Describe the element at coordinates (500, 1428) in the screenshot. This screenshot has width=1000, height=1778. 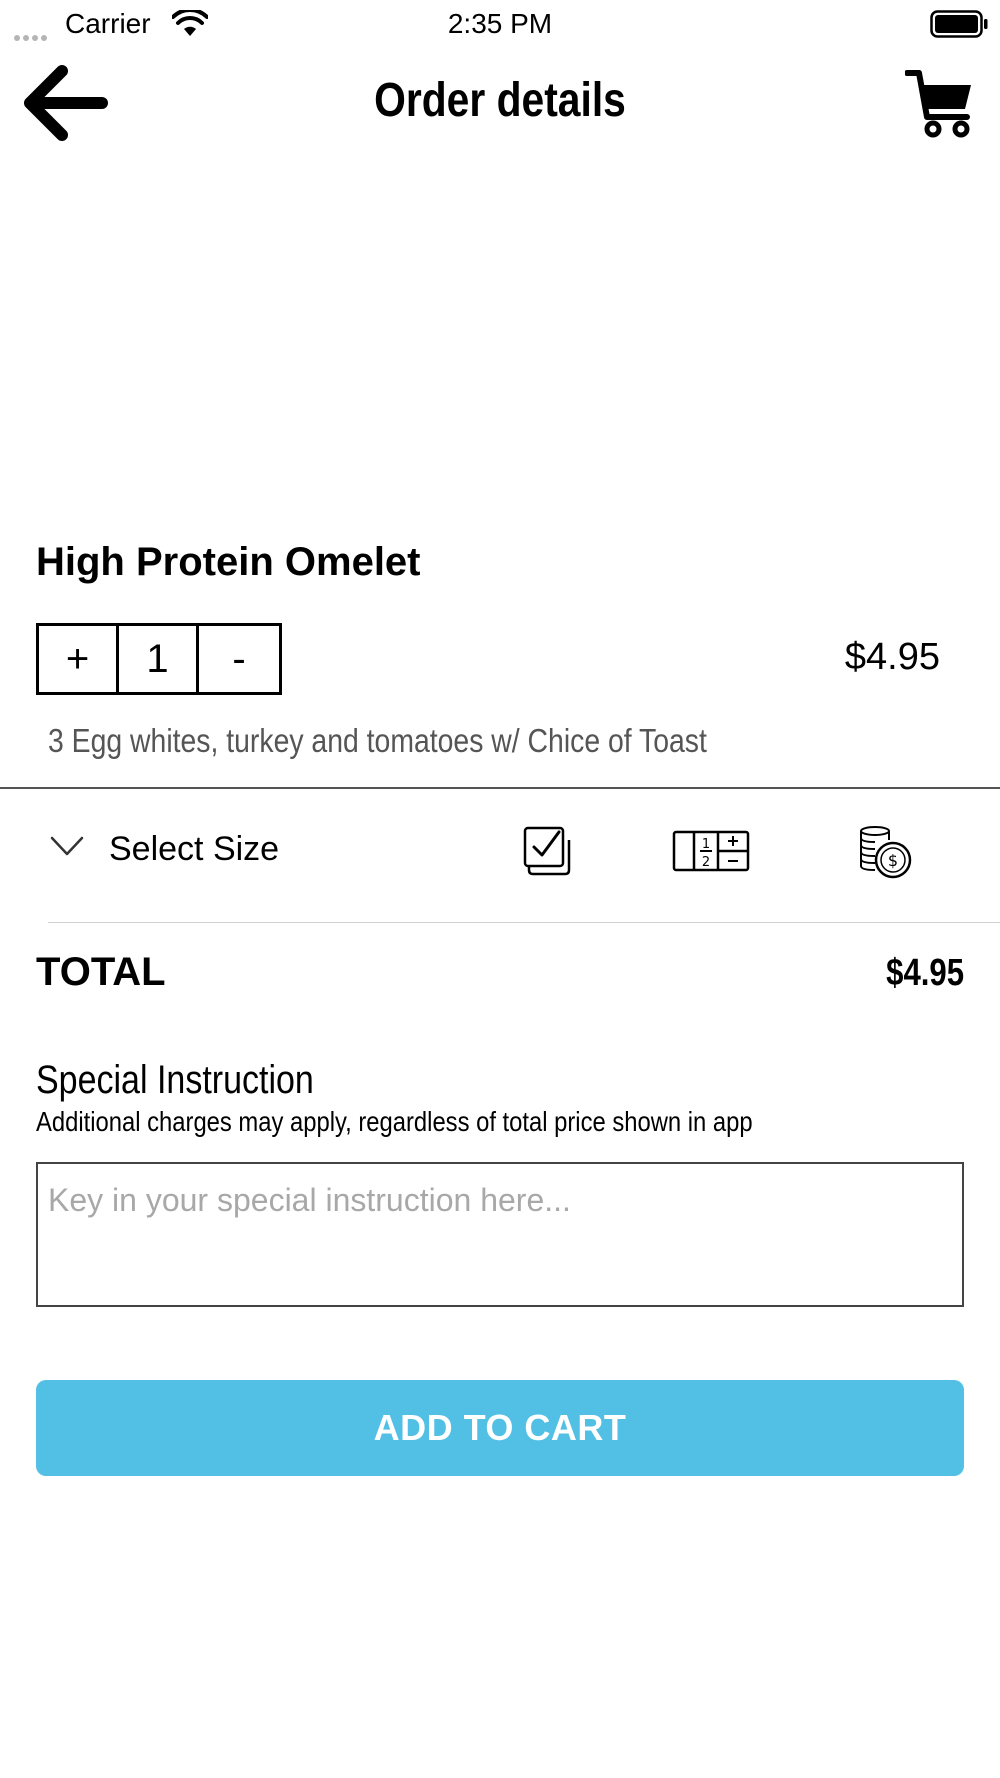
I see `add-to-cart-button: ADD TO CART` at that location.